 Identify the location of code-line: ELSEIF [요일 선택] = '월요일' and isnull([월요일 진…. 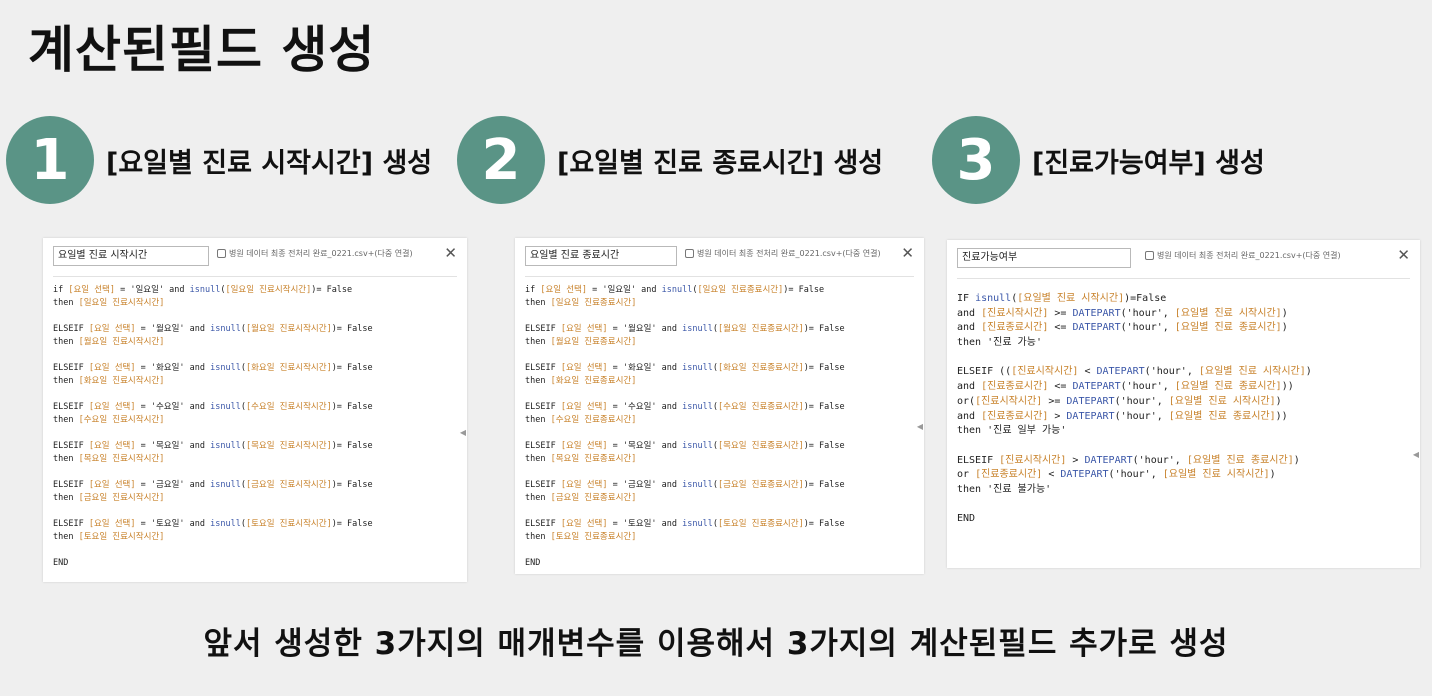
(213, 329).